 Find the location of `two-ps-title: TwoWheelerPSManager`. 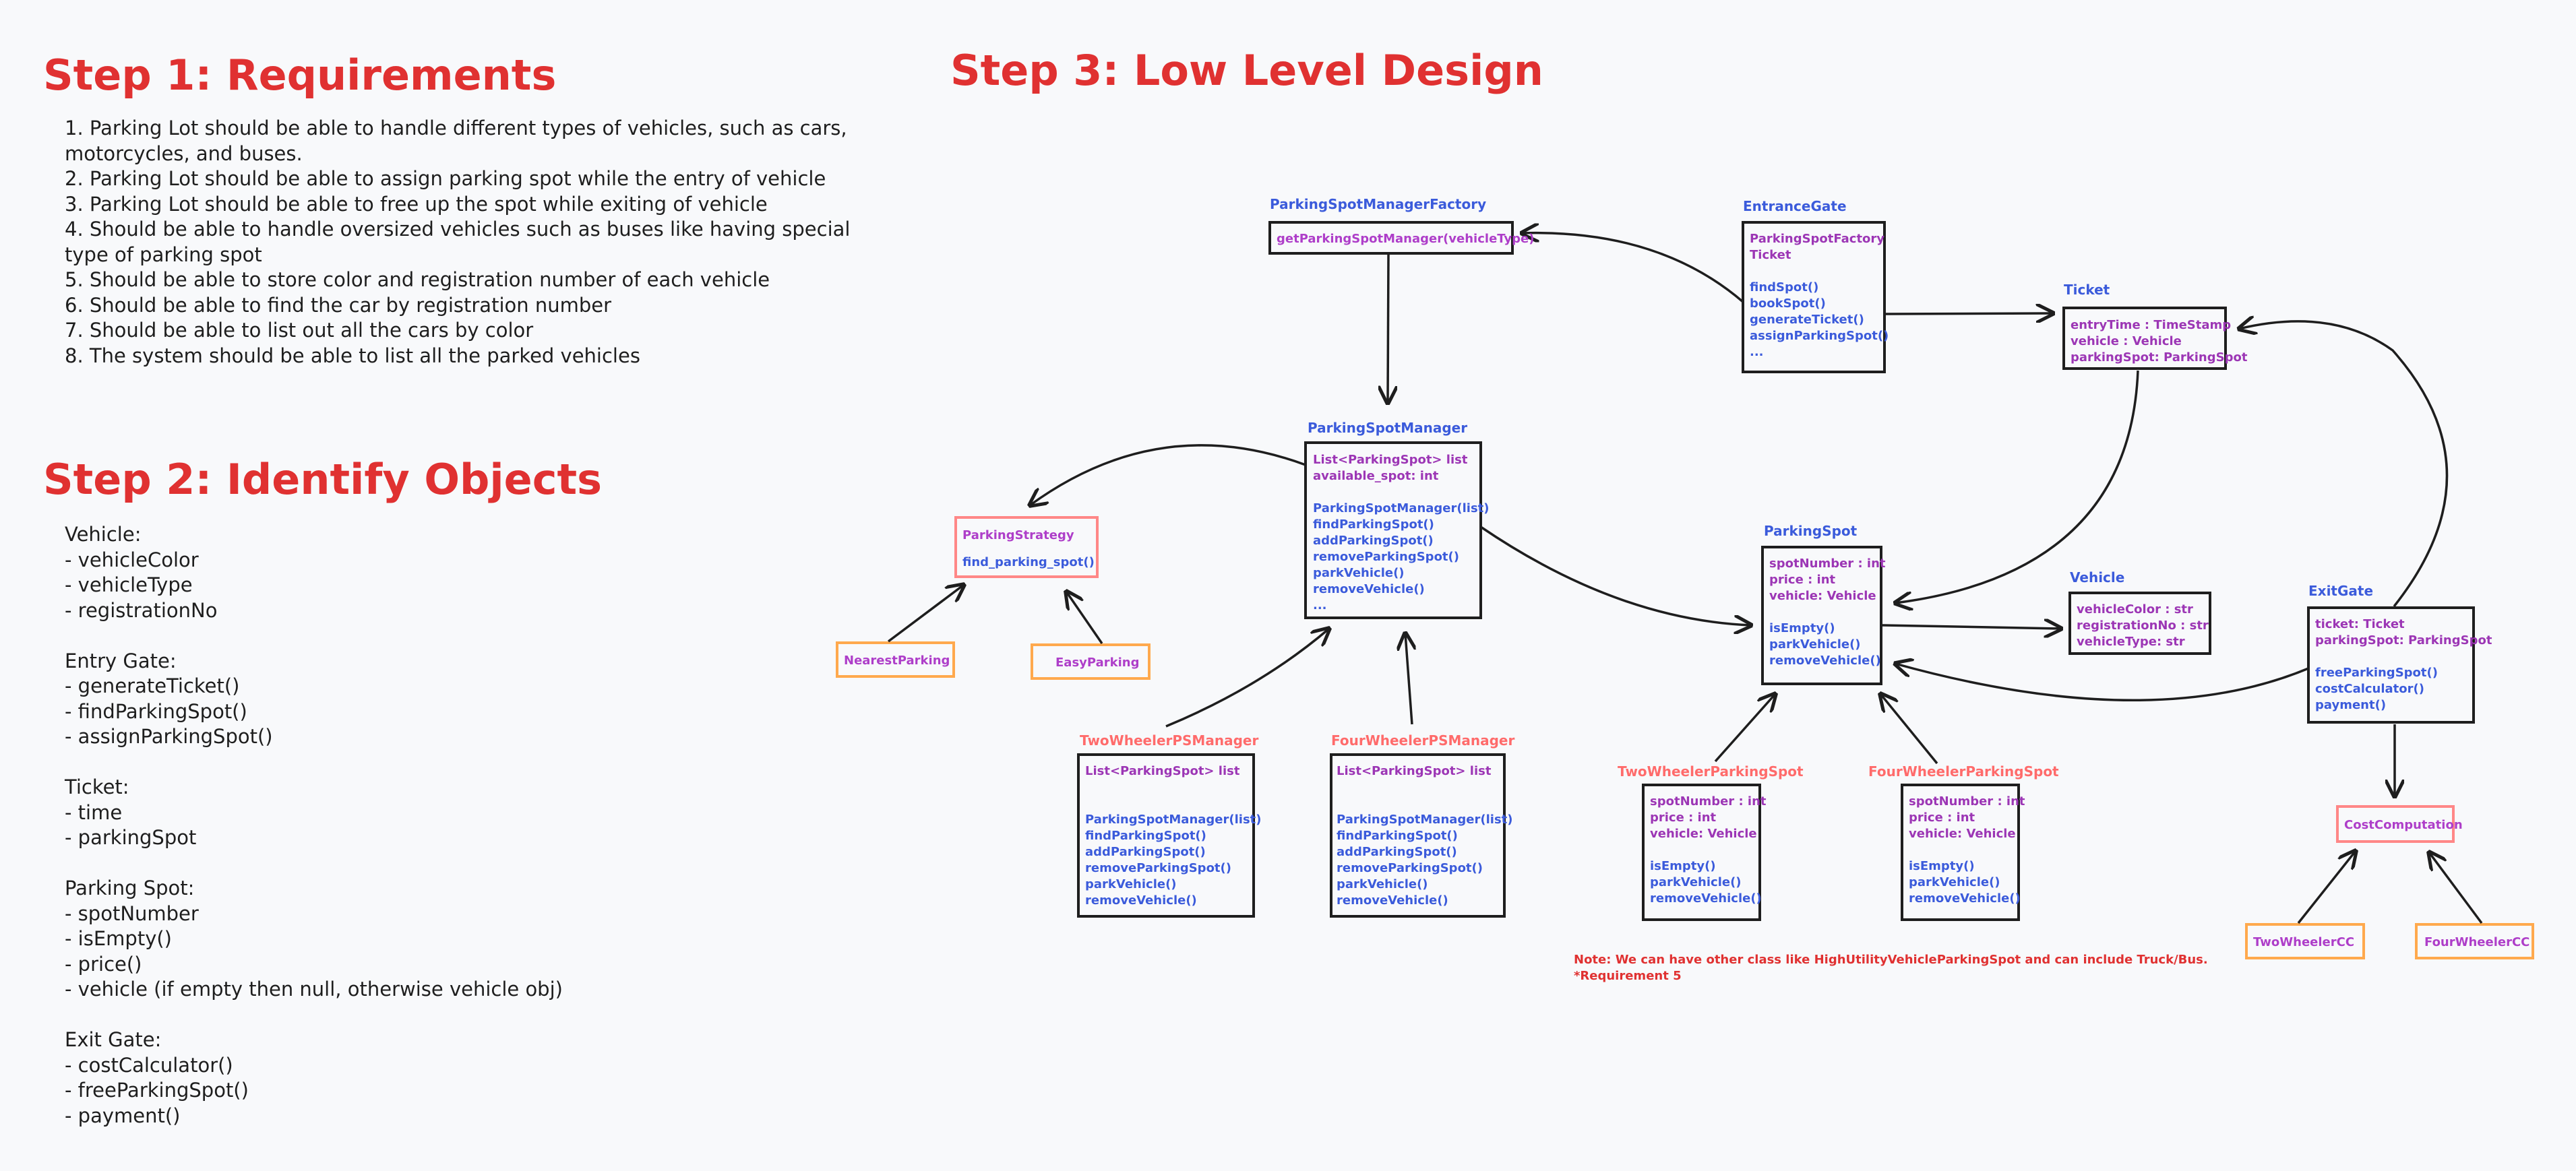

two-ps-title: TwoWheelerPSManager is located at coordinates (1169, 740).